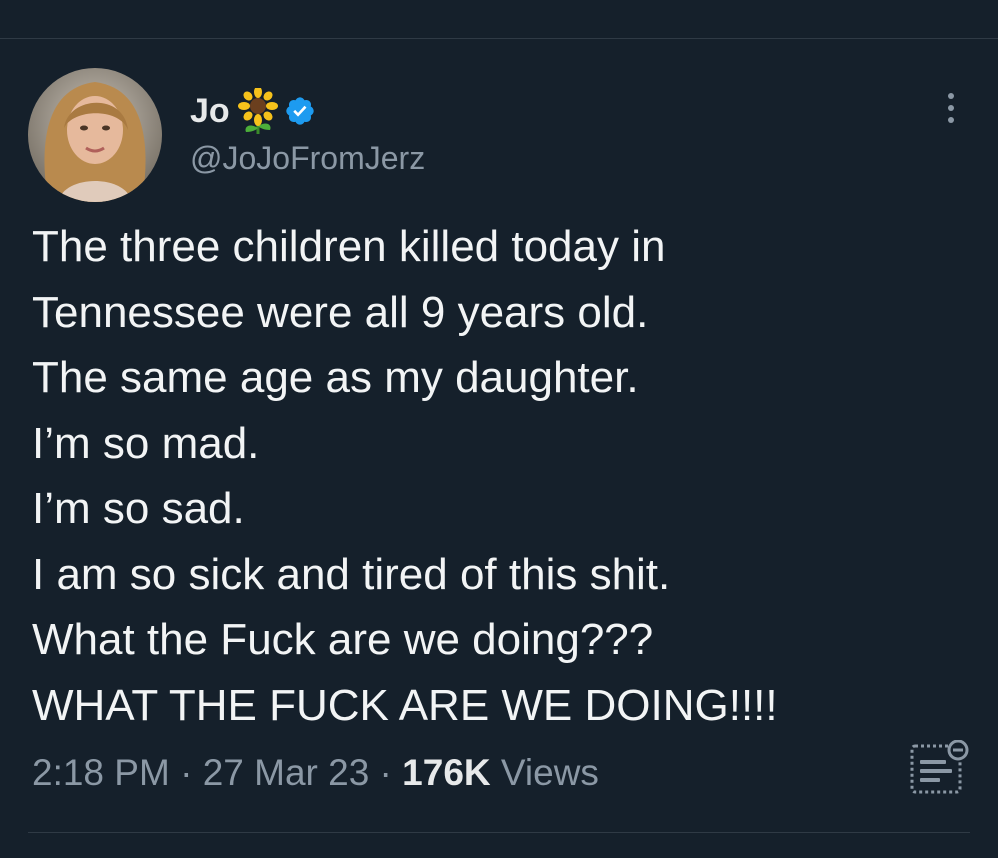  What do you see at coordinates (210, 111) in the screenshot?
I see `display-name: Jo` at bounding box center [210, 111].